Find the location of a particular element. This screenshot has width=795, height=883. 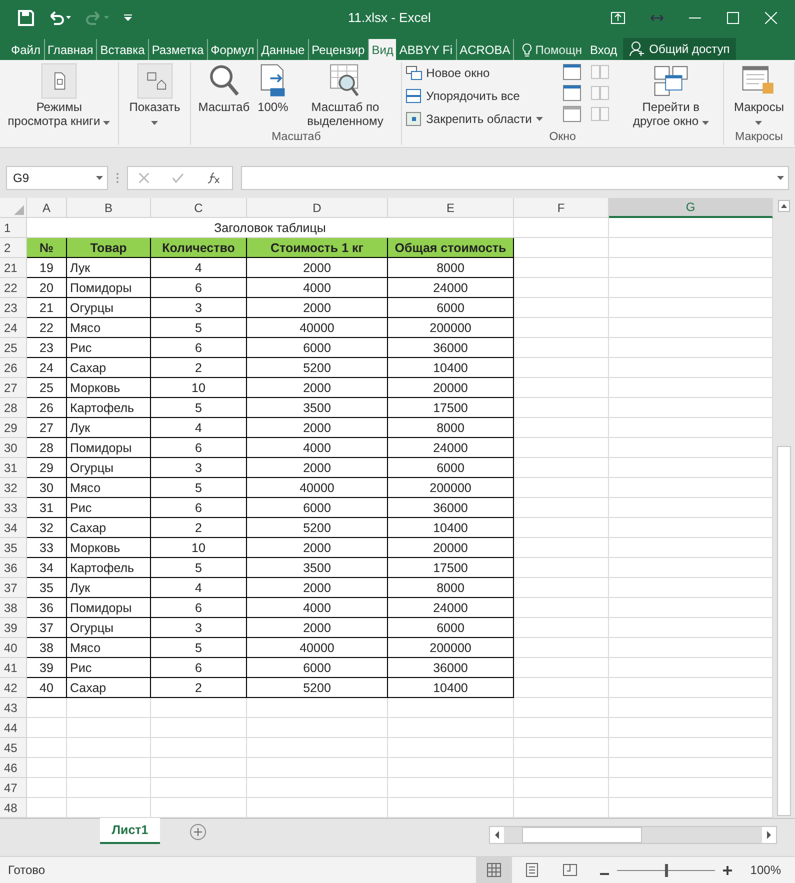

table-cell: Рис is located at coordinates (109, 508).